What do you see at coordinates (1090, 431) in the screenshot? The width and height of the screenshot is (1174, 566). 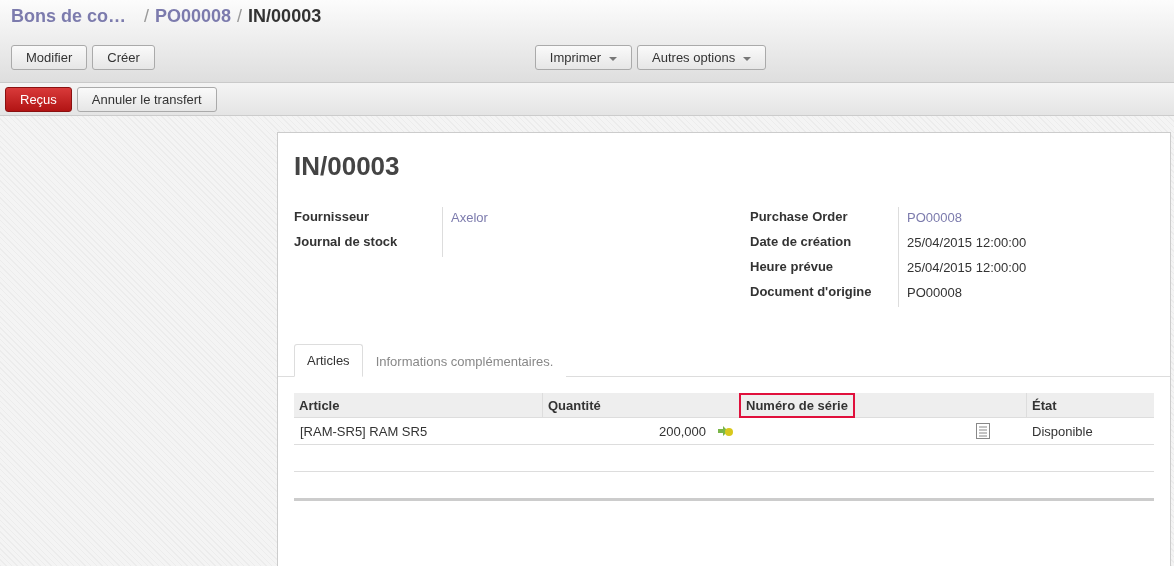 I see `table-cell: Disponible` at bounding box center [1090, 431].